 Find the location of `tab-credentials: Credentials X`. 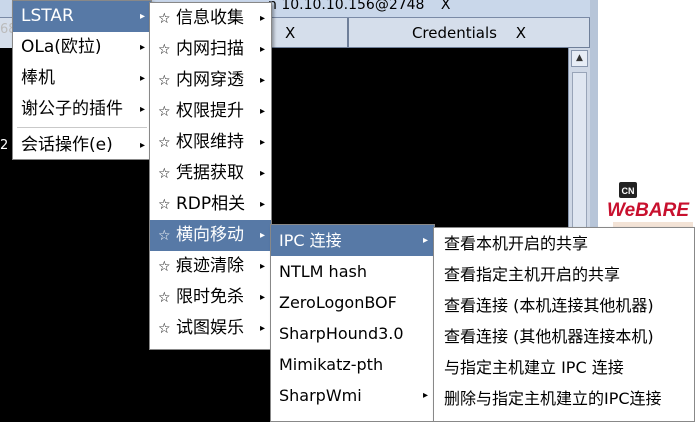

tab-credentials: Credentials X is located at coordinates (469, 33).